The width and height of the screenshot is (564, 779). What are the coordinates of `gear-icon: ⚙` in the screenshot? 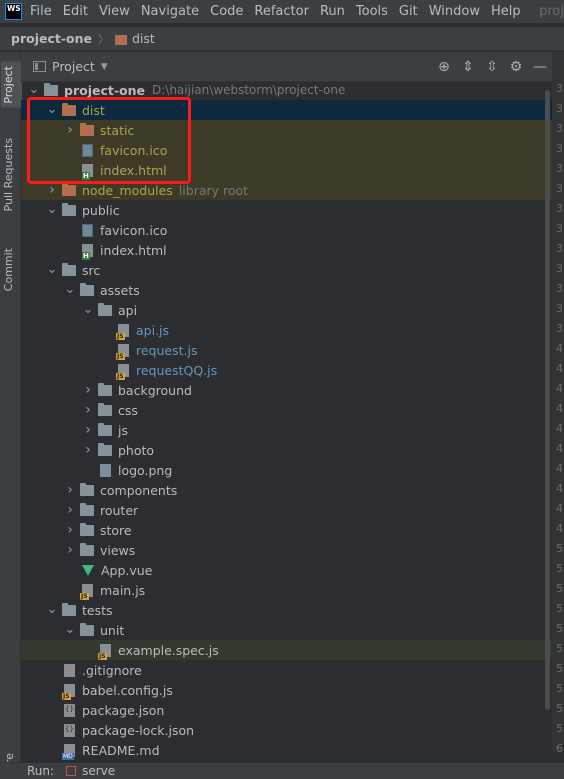 It's located at (516, 67).